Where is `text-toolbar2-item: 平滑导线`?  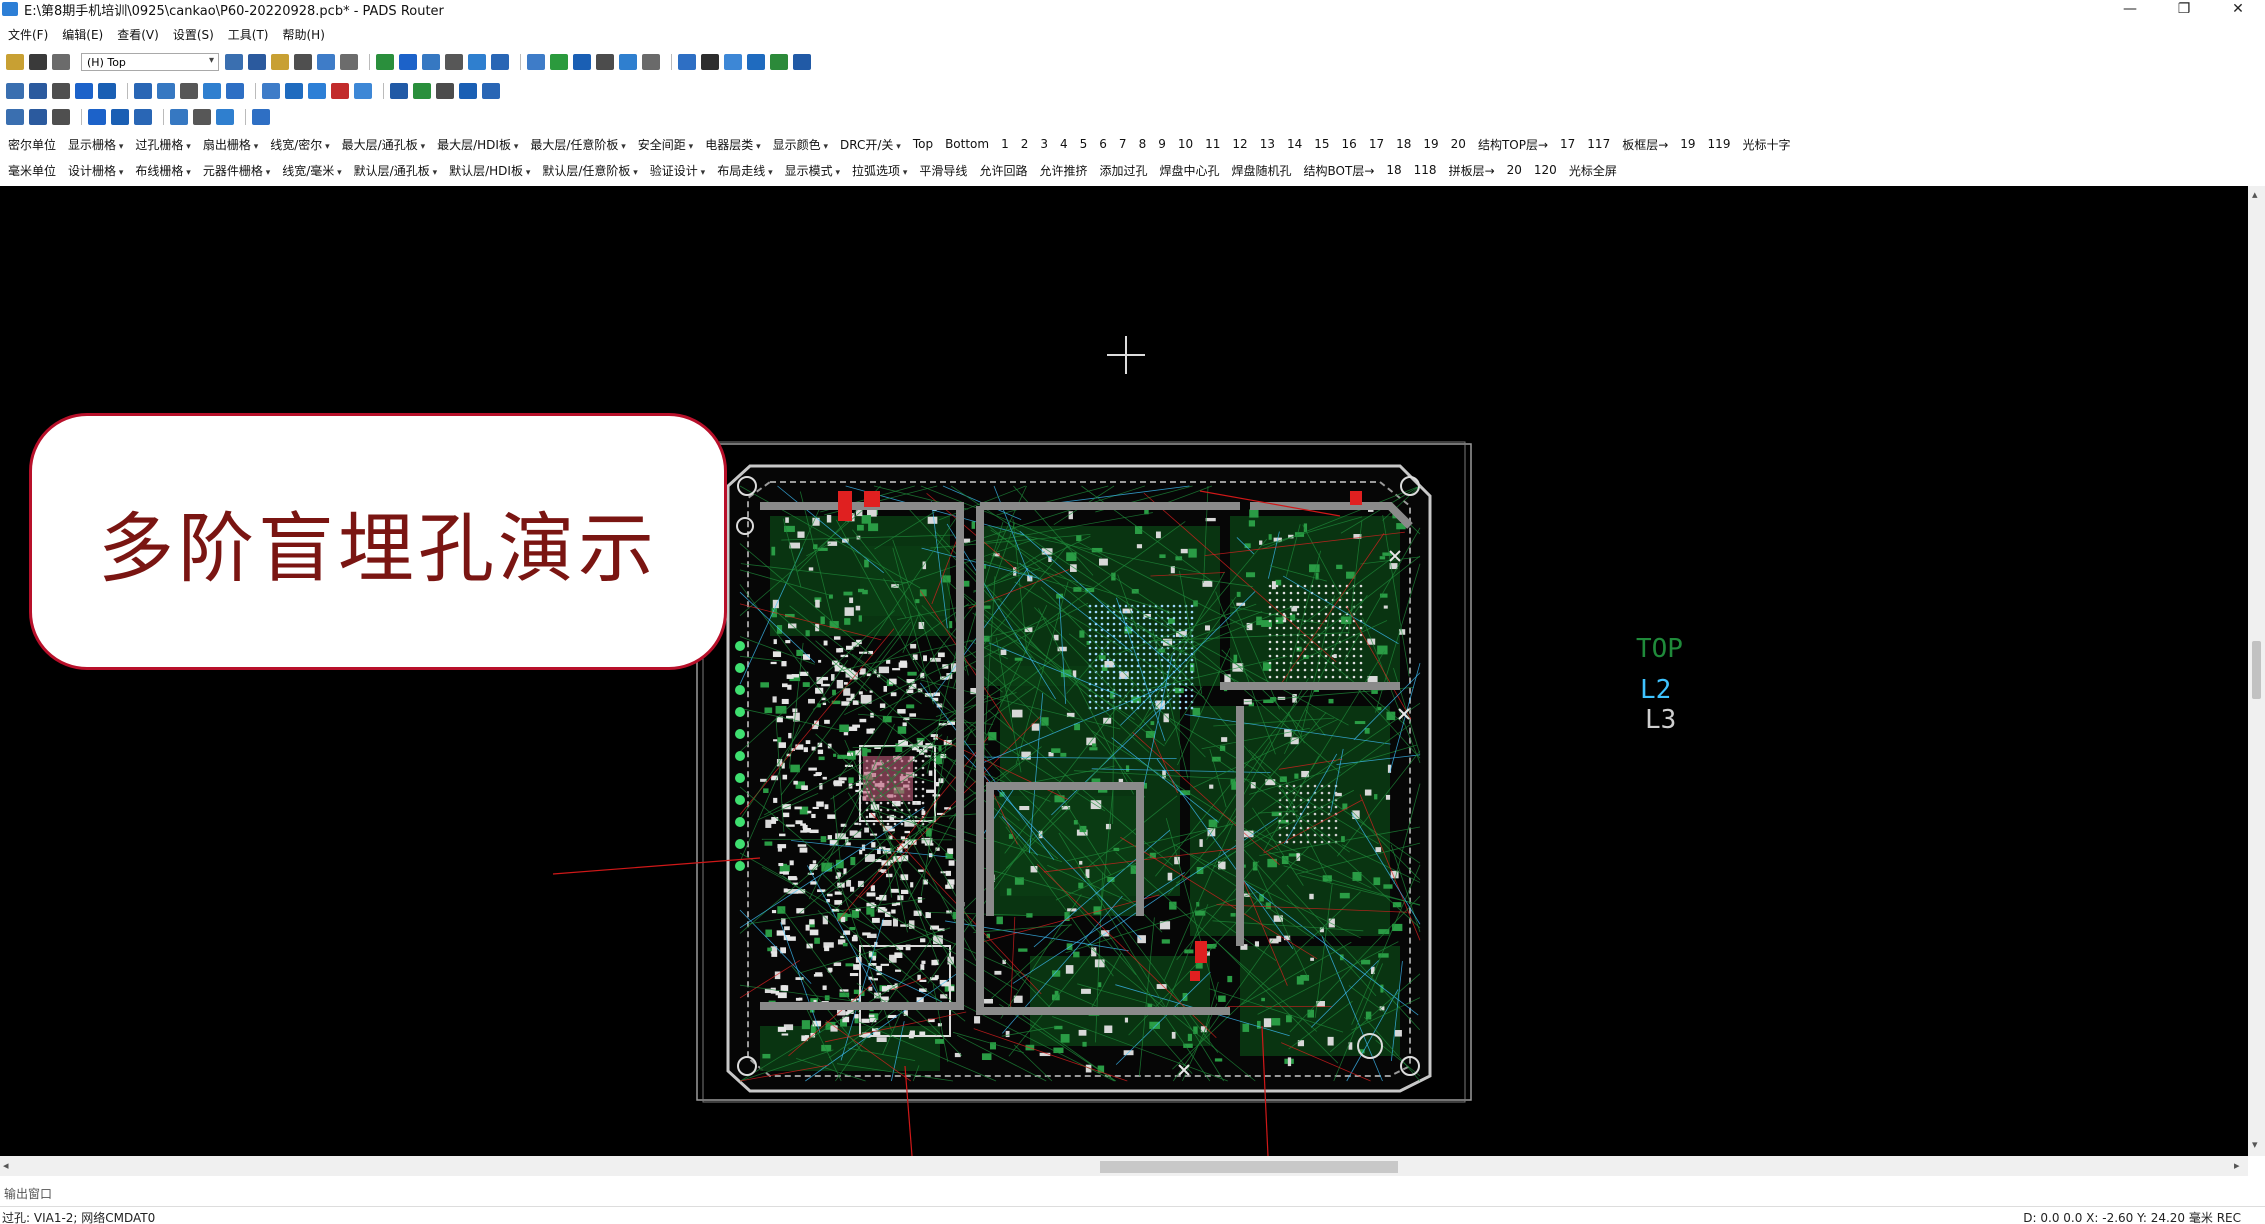
text-toolbar2-item: 平滑导线 is located at coordinates (943, 170).